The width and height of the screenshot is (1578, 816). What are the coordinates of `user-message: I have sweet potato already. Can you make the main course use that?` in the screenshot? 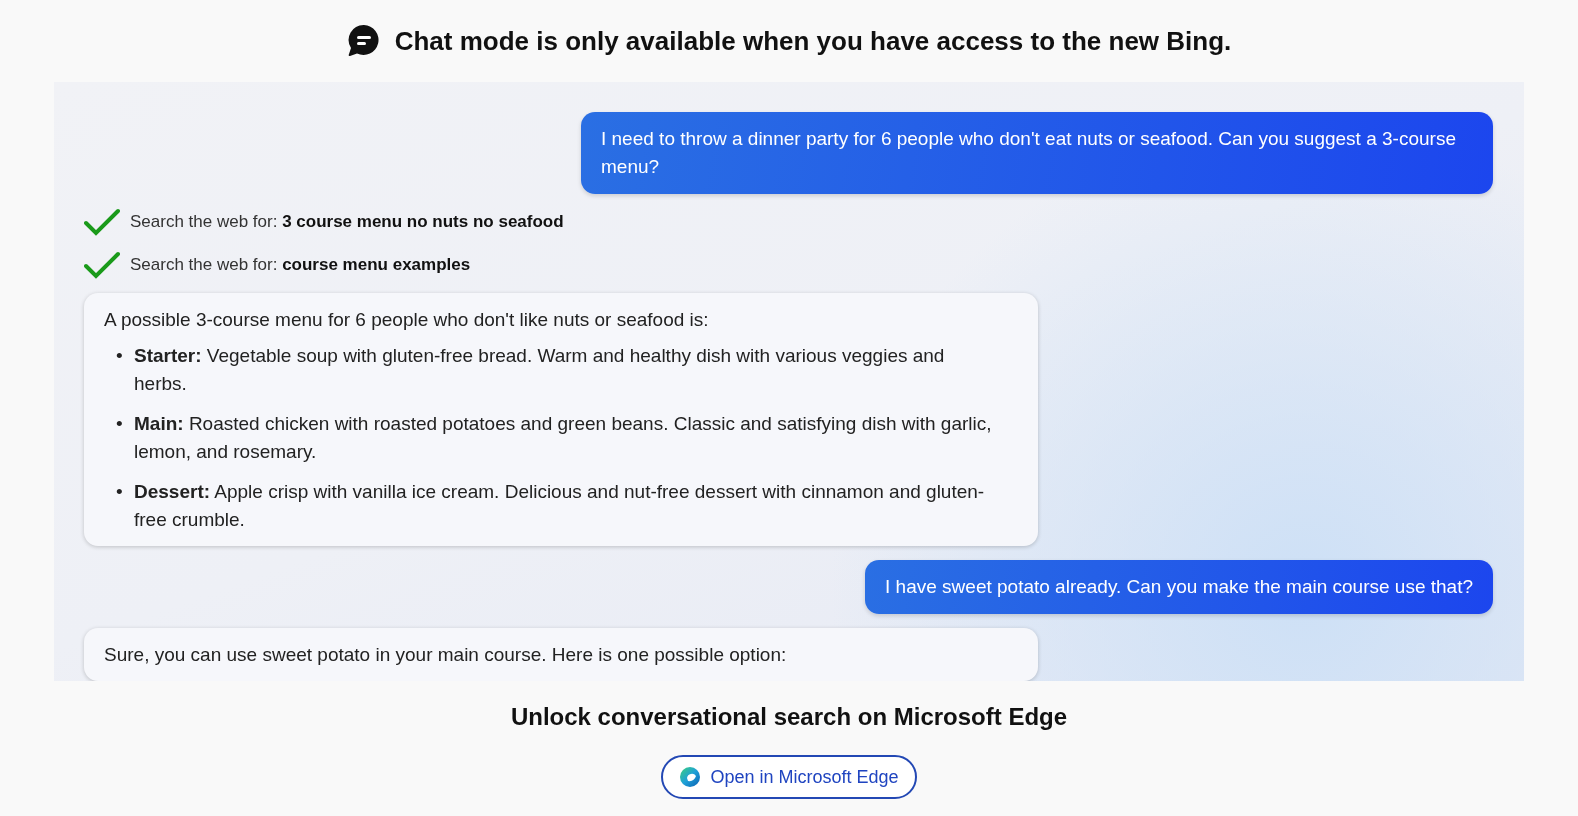 It's located at (1179, 587).